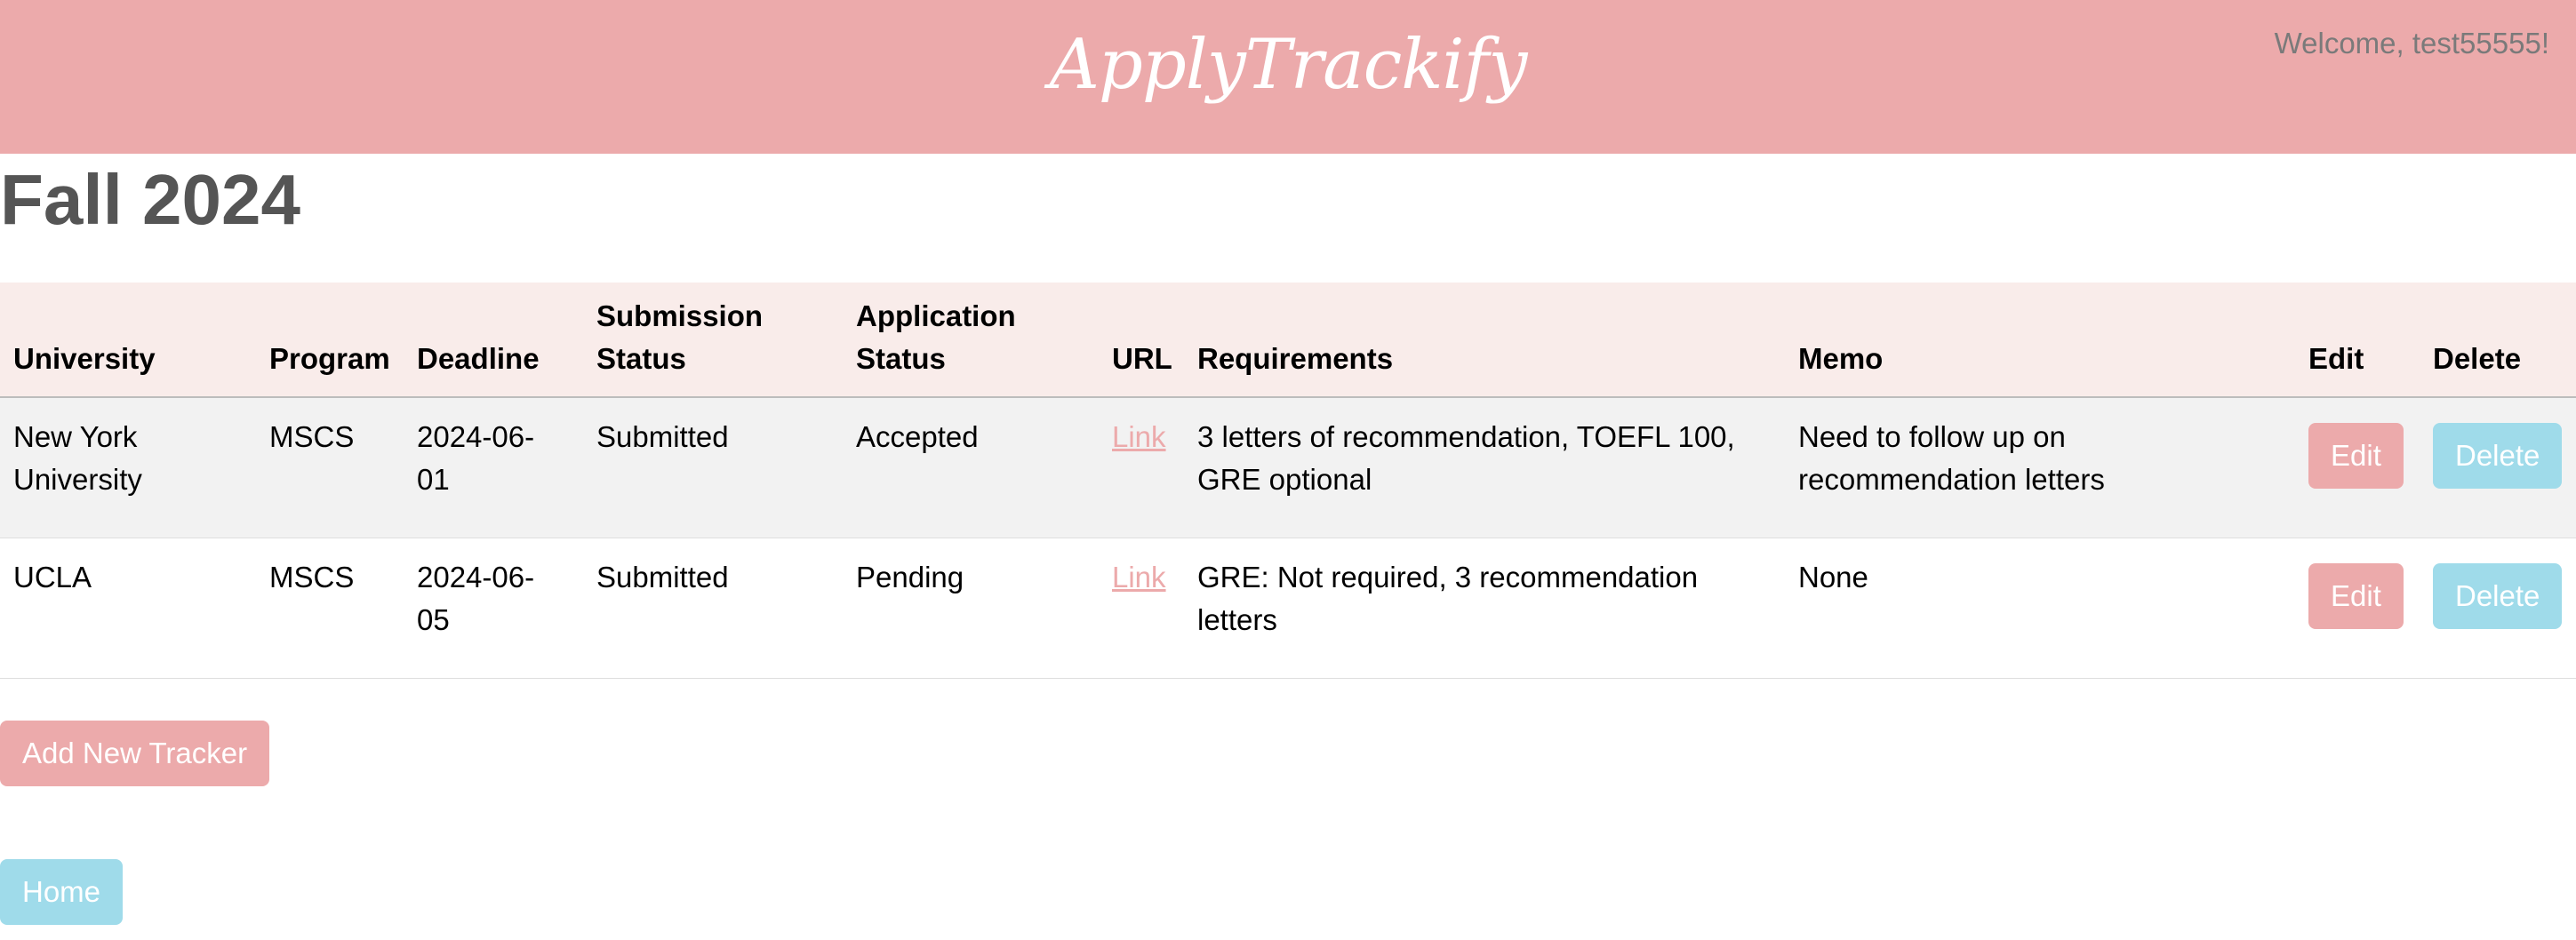 The height and width of the screenshot is (940, 2576). What do you see at coordinates (150, 199) in the screenshot?
I see `page-title: Fall 2024` at bounding box center [150, 199].